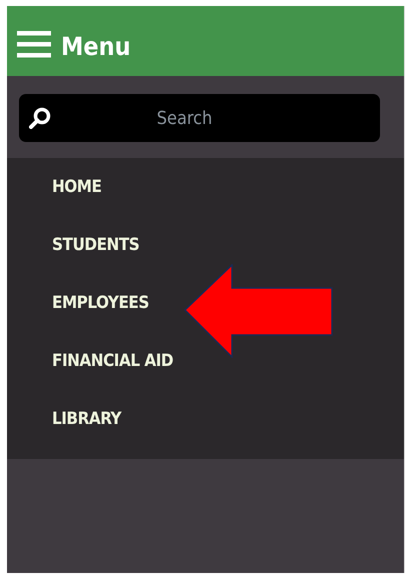 The width and height of the screenshot is (407, 575). I want to click on menu-icon, so click(34, 44).